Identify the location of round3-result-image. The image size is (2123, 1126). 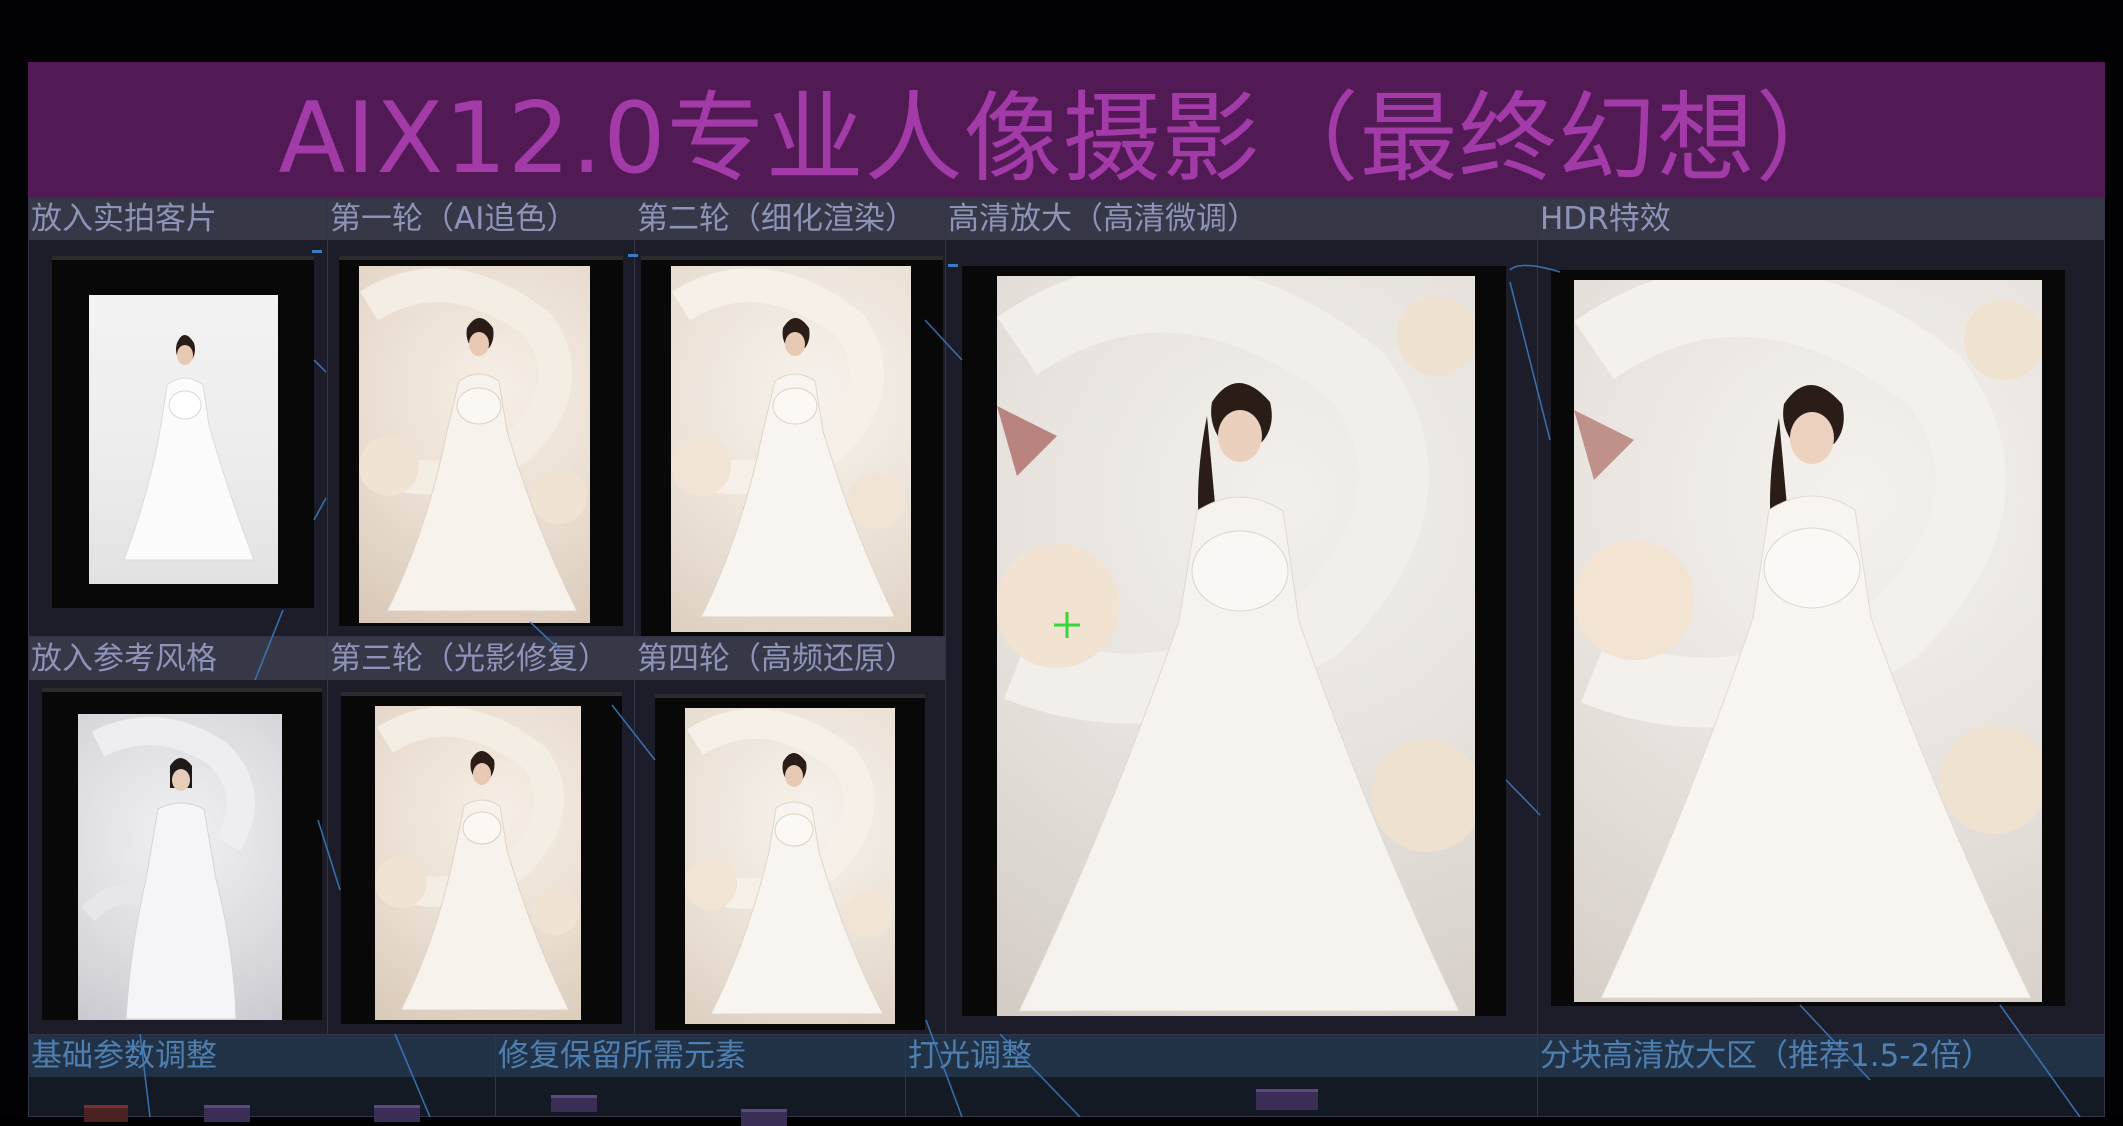
(478, 863).